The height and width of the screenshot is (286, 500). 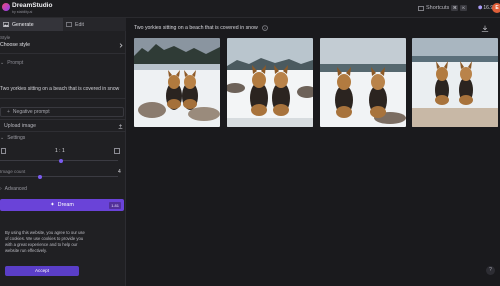 What do you see at coordinates (485, 28) in the screenshot?
I see `download-icon` at bounding box center [485, 28].